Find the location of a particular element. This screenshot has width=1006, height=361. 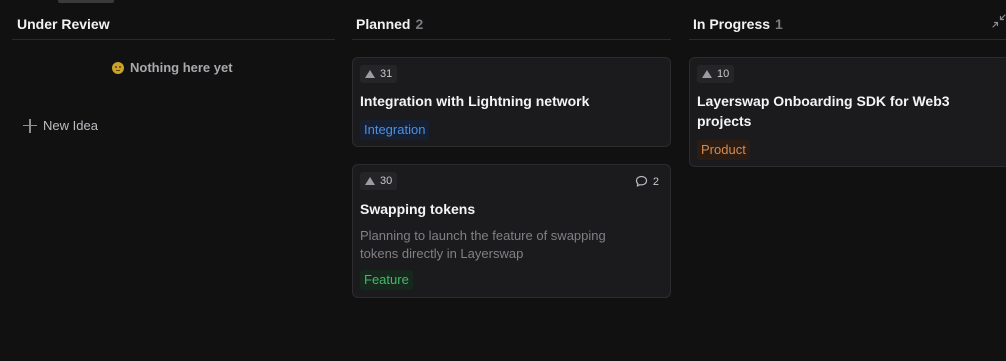

comment-bubble-icon is located at coordinates (641, 181).